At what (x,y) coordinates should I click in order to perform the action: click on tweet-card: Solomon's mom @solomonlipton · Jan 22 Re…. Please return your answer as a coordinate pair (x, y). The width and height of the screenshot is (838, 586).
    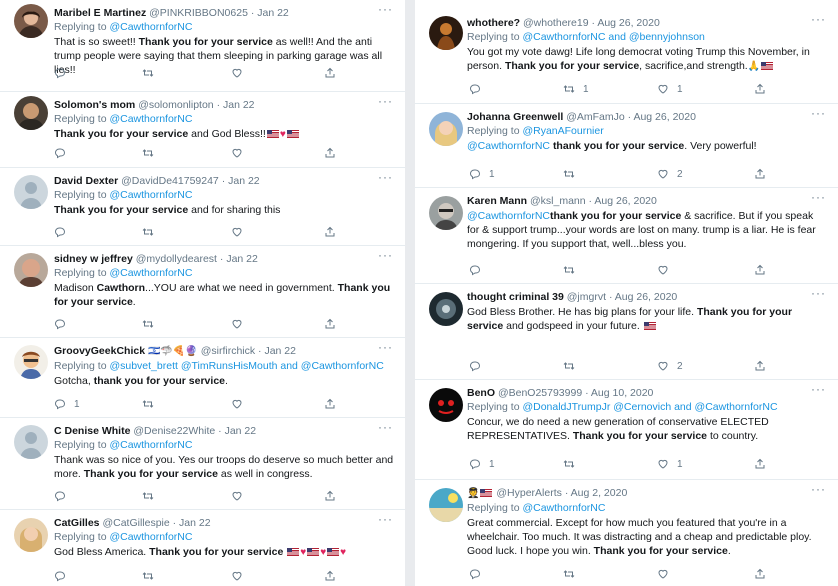
    Looking at the image, I should click on (202, 130).